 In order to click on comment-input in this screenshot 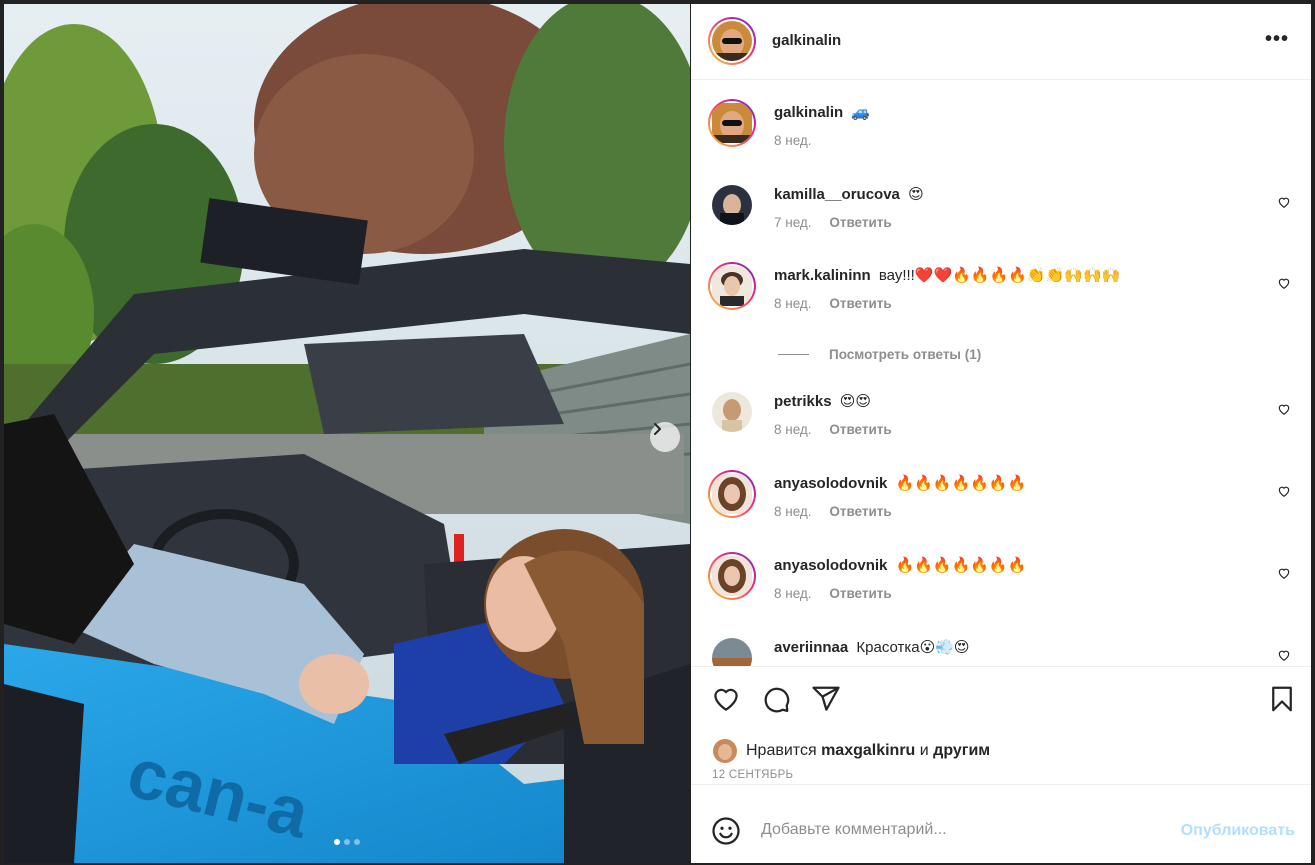, I will do `click(961, 830)`.